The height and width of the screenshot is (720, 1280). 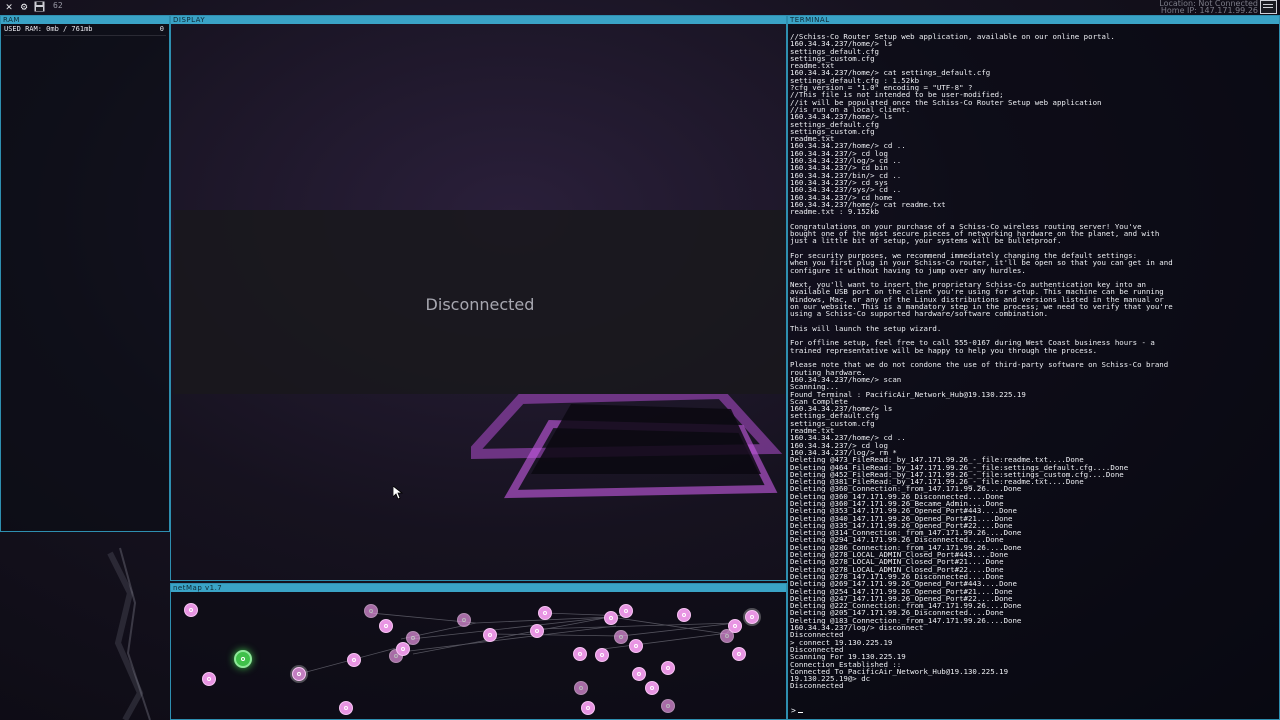 I want to click on close-icon: ✕, so click(x=9, y=7).